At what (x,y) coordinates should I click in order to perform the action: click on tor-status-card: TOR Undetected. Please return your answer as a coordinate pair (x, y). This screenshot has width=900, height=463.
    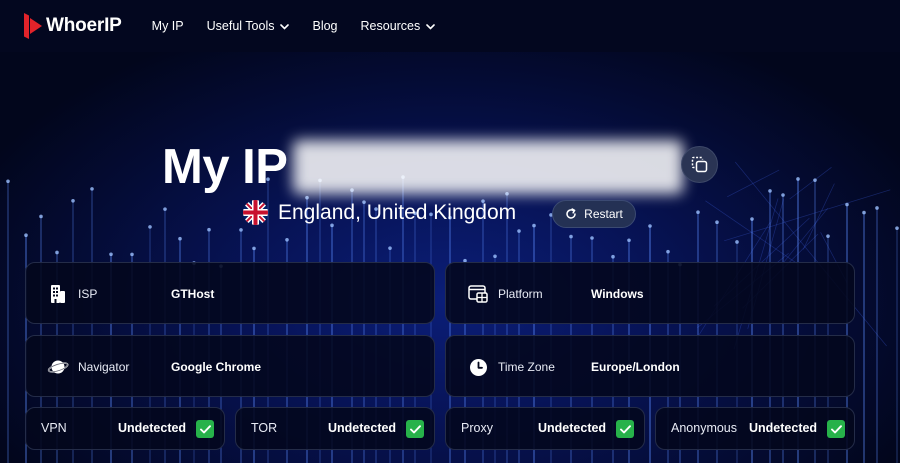
    Looking at the image, I should click on (335, 428).